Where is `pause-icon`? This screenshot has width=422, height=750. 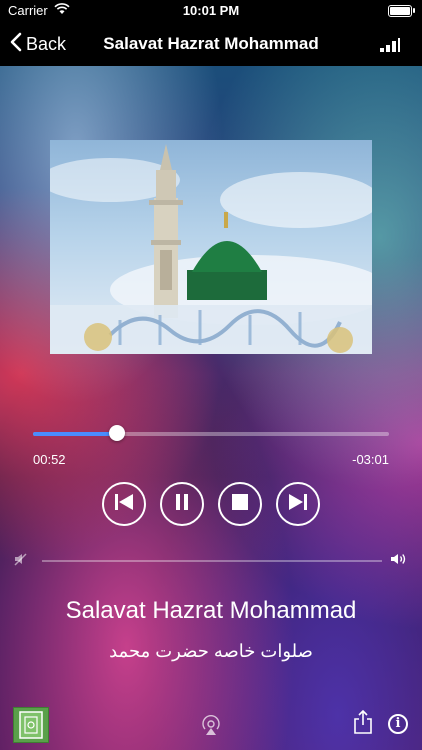
pause-icon is located at coordinates (182, 504).